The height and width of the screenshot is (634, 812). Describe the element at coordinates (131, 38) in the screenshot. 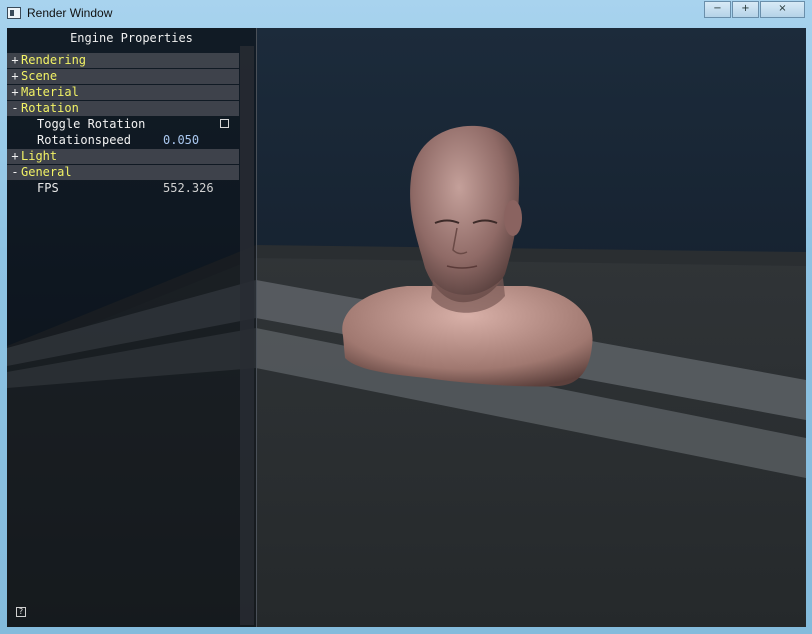

I see `panel-title: Engine Properties` at that location.